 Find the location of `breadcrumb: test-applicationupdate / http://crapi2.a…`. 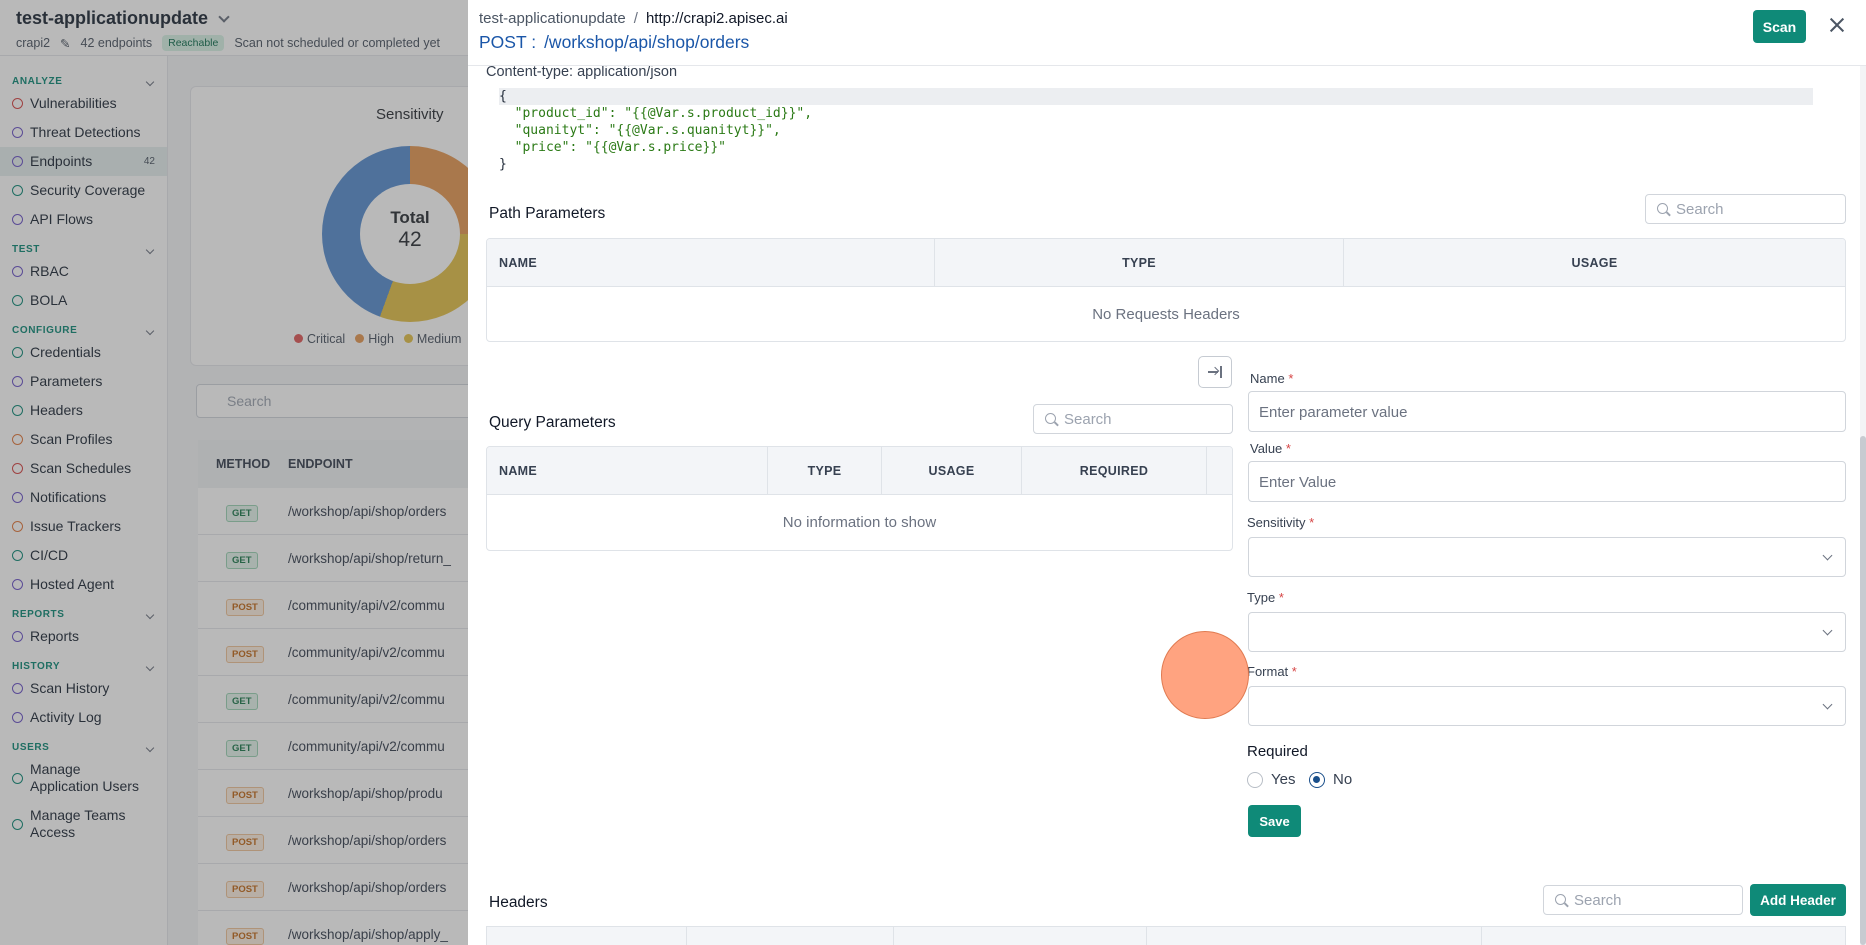

breadcrumb: test-applicationupdate / http://crapi2.a… is located at coordinates (1167, 18).